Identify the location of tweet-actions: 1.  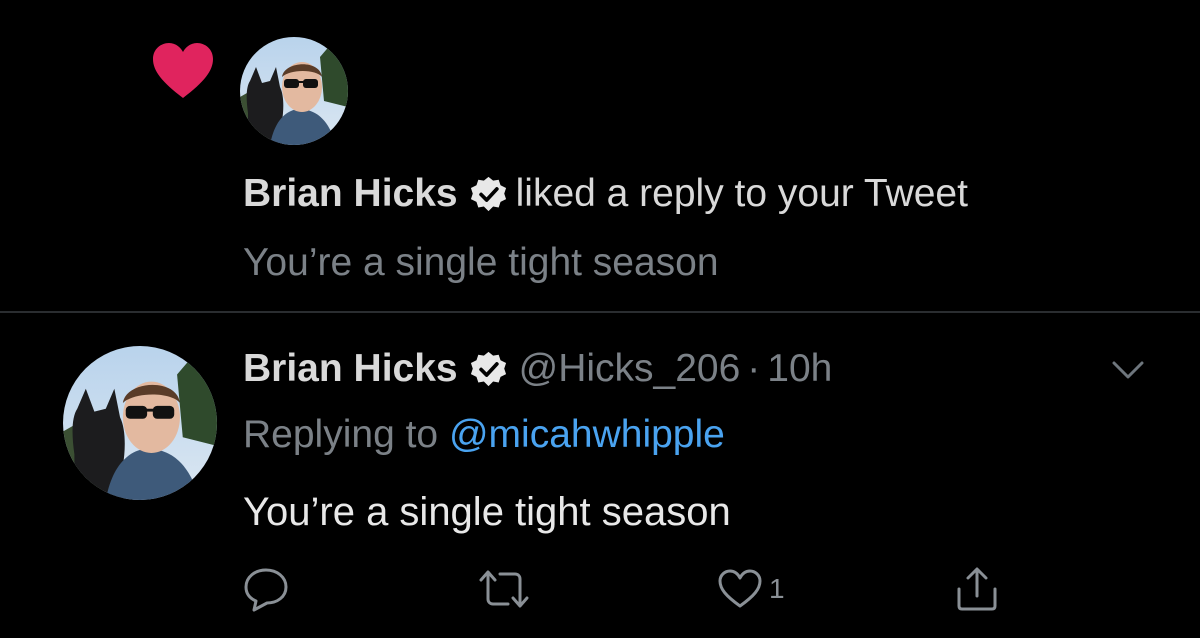
(600, 589).